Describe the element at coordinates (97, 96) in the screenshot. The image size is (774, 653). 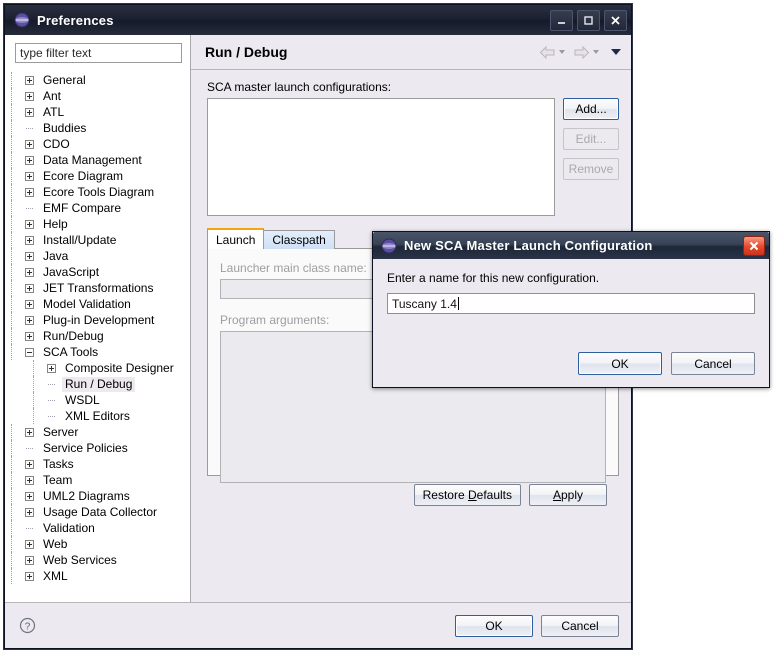
I see `tree-item-ant: Ant` at that location.